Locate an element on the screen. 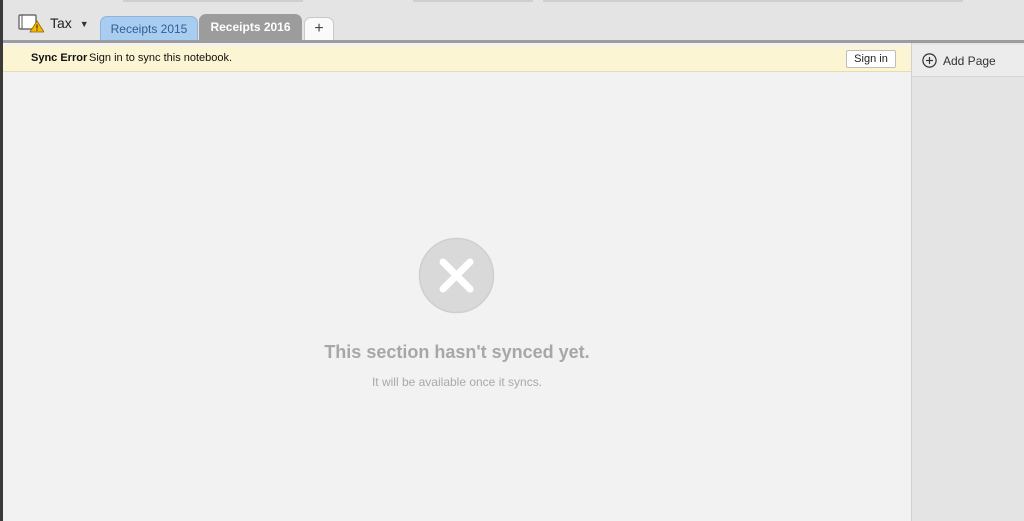 This screenshot has height=521, width=1024. tab-receipts-2016: Receipts 2016 is located at coordinates (250, 27).